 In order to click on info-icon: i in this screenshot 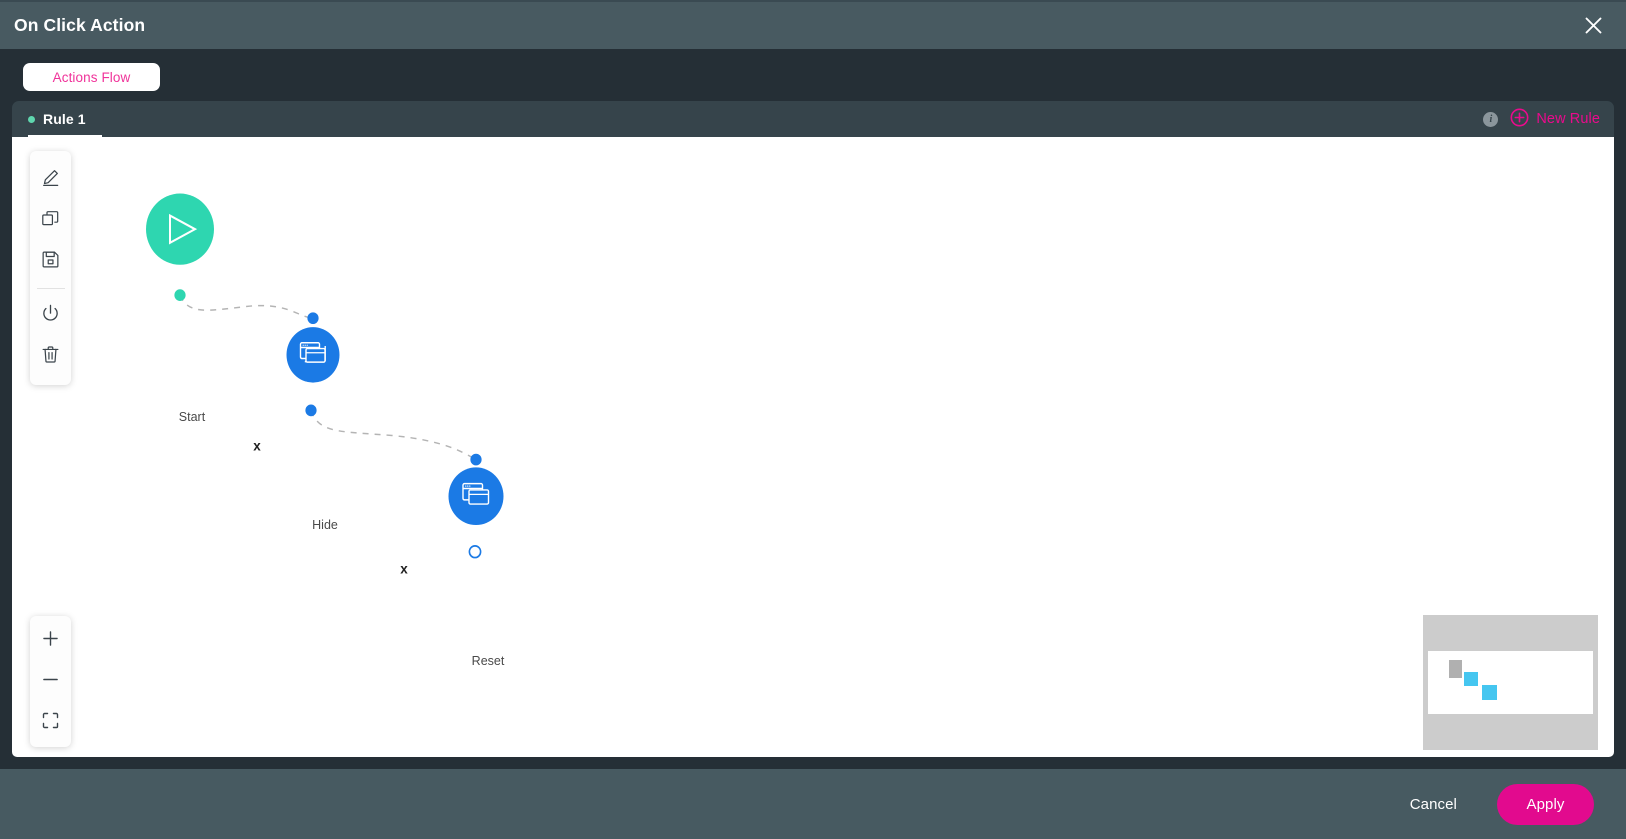, I will do `click(1491, 119)`.